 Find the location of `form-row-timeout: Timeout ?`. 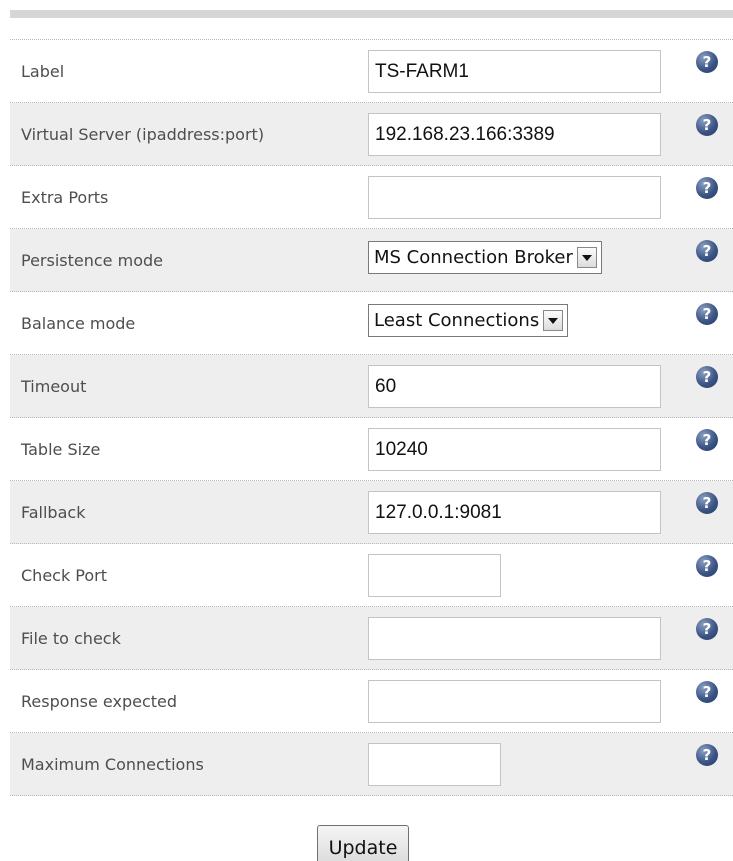

form-row-timeout: Timeout ? is located at coordinates (371, 386).